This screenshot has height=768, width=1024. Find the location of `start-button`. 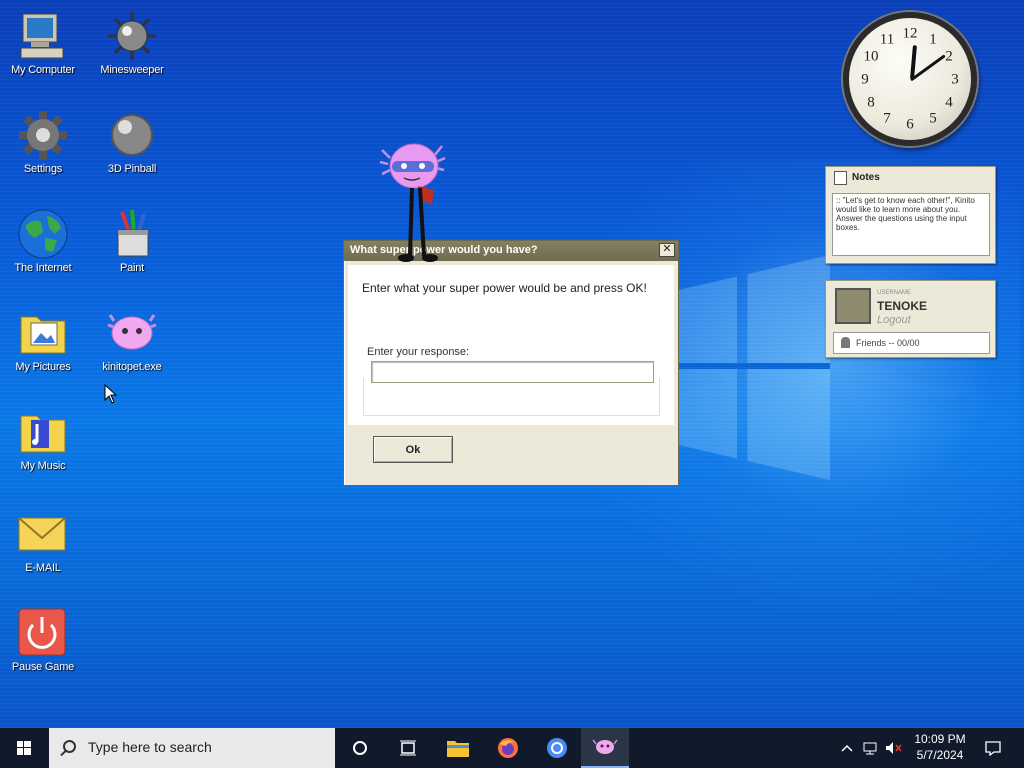

start-button is located at coordinates (24, 748).